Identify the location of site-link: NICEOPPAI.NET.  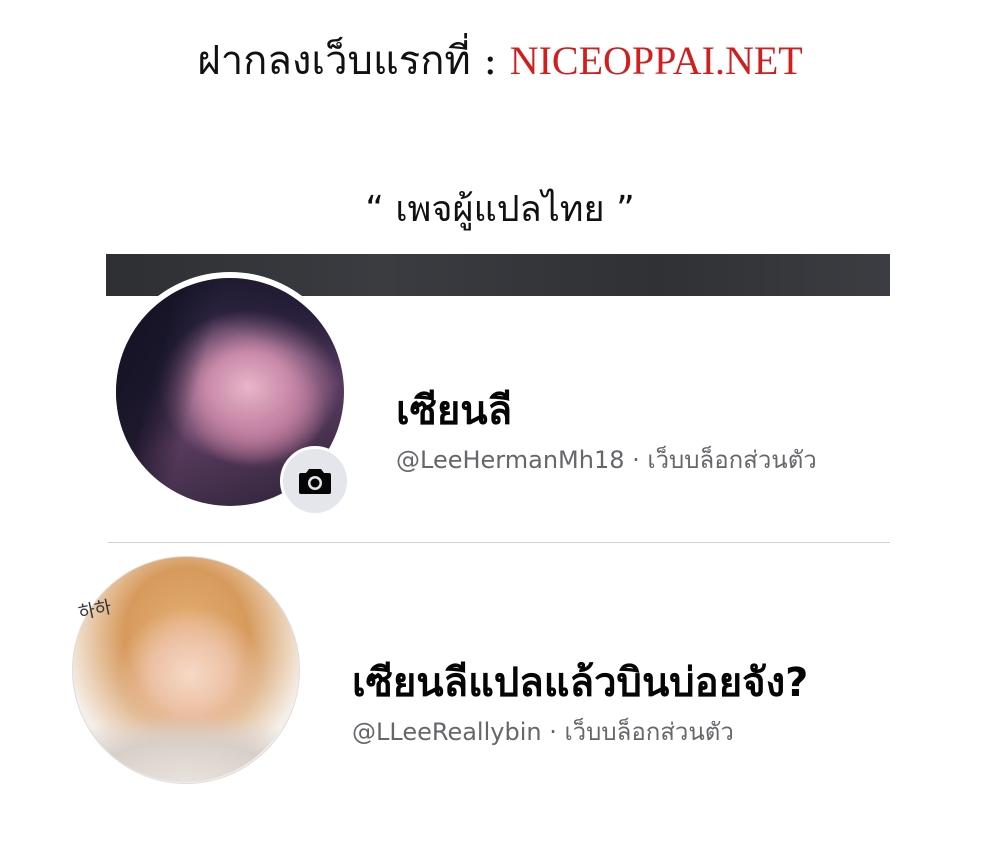
(656, 60).